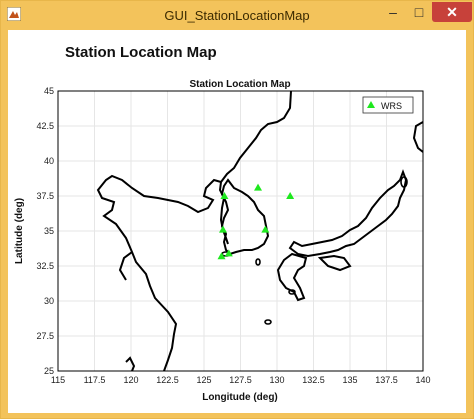  What do you see at coordinates (167, 380) in the screenshot?
I see `x-tick-label: 122.5` at bounding box center [167, 380].